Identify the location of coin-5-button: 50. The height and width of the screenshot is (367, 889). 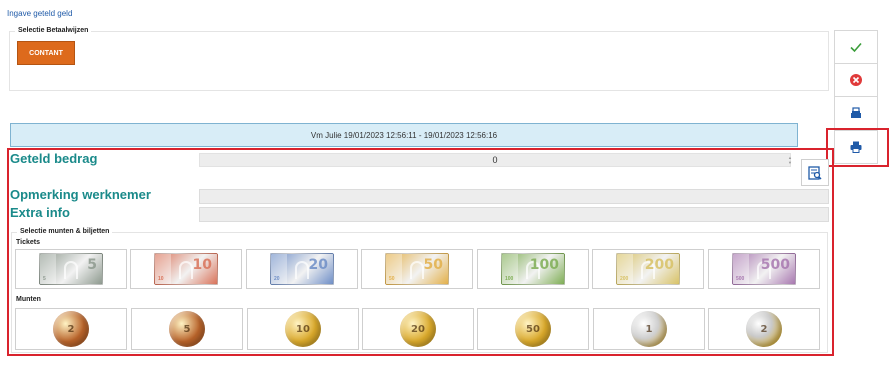
(533, 329).